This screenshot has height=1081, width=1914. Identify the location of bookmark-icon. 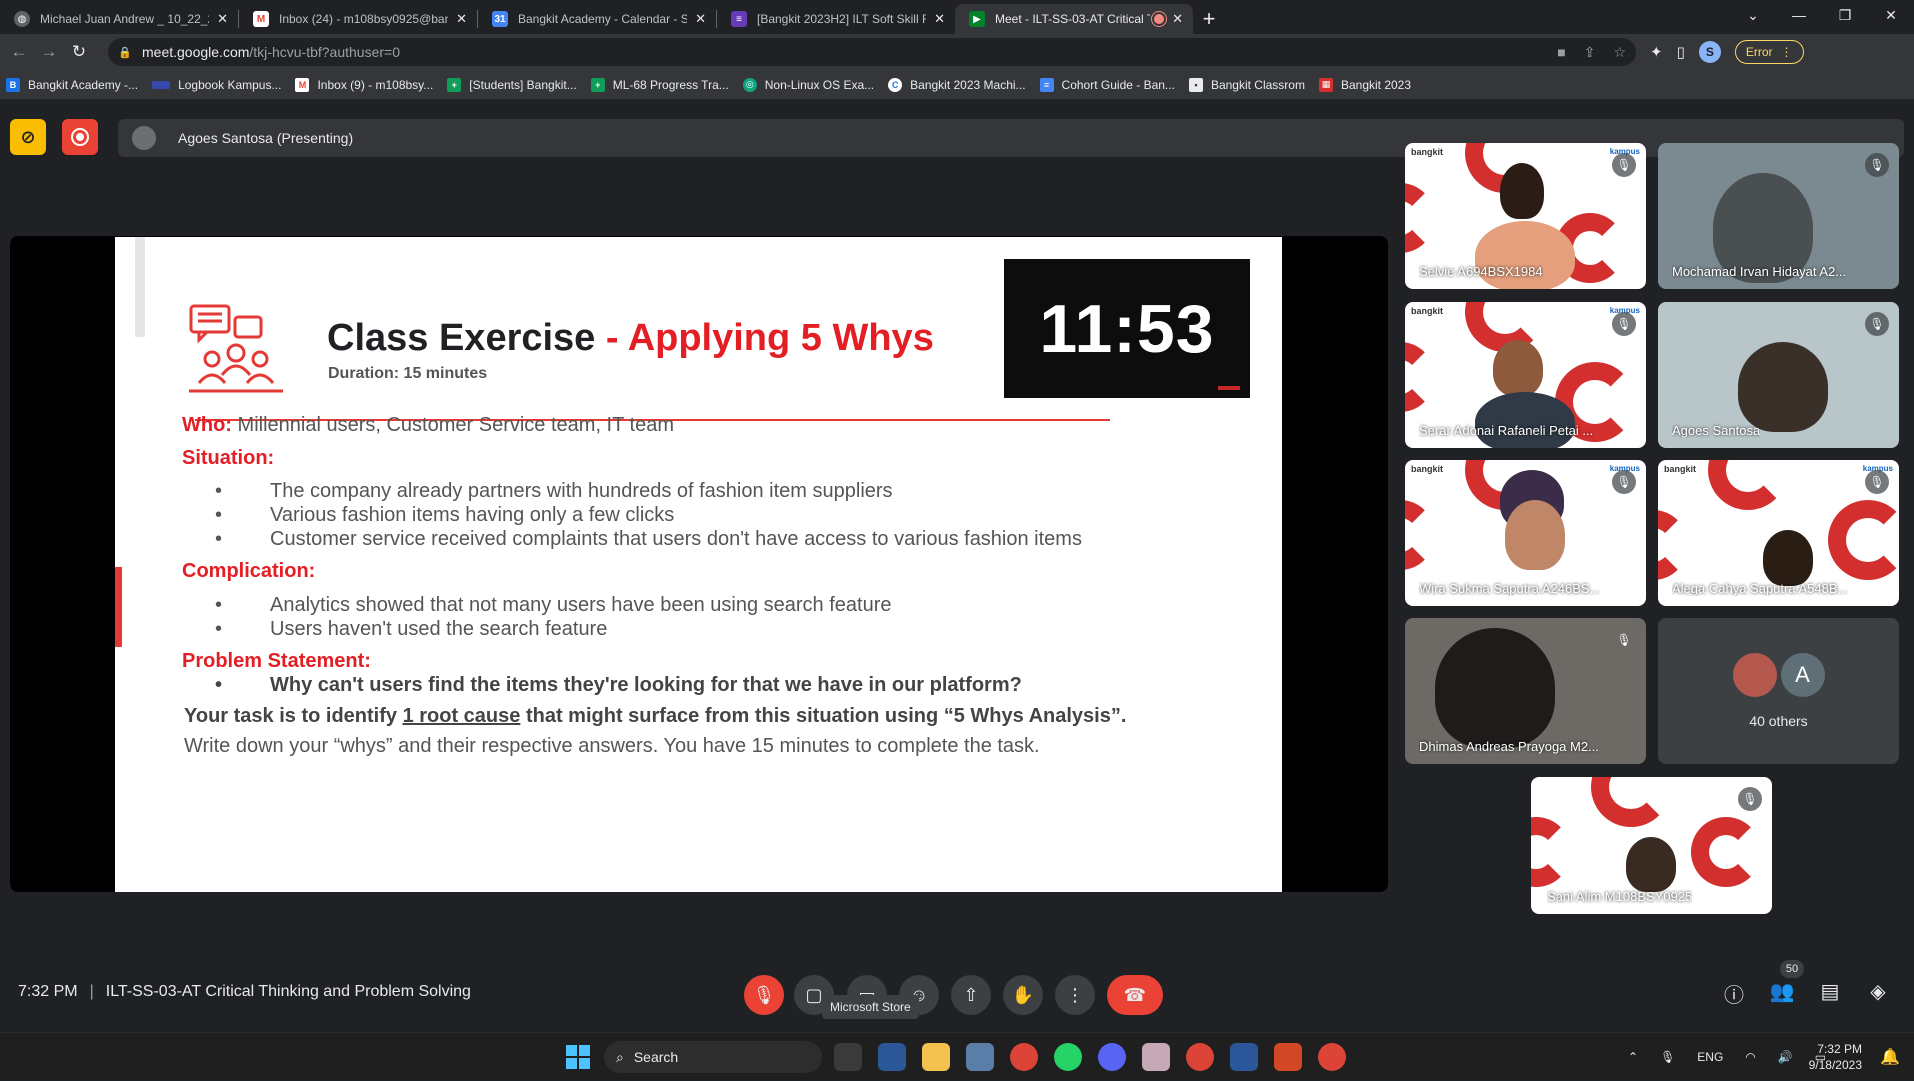
(161, 84).